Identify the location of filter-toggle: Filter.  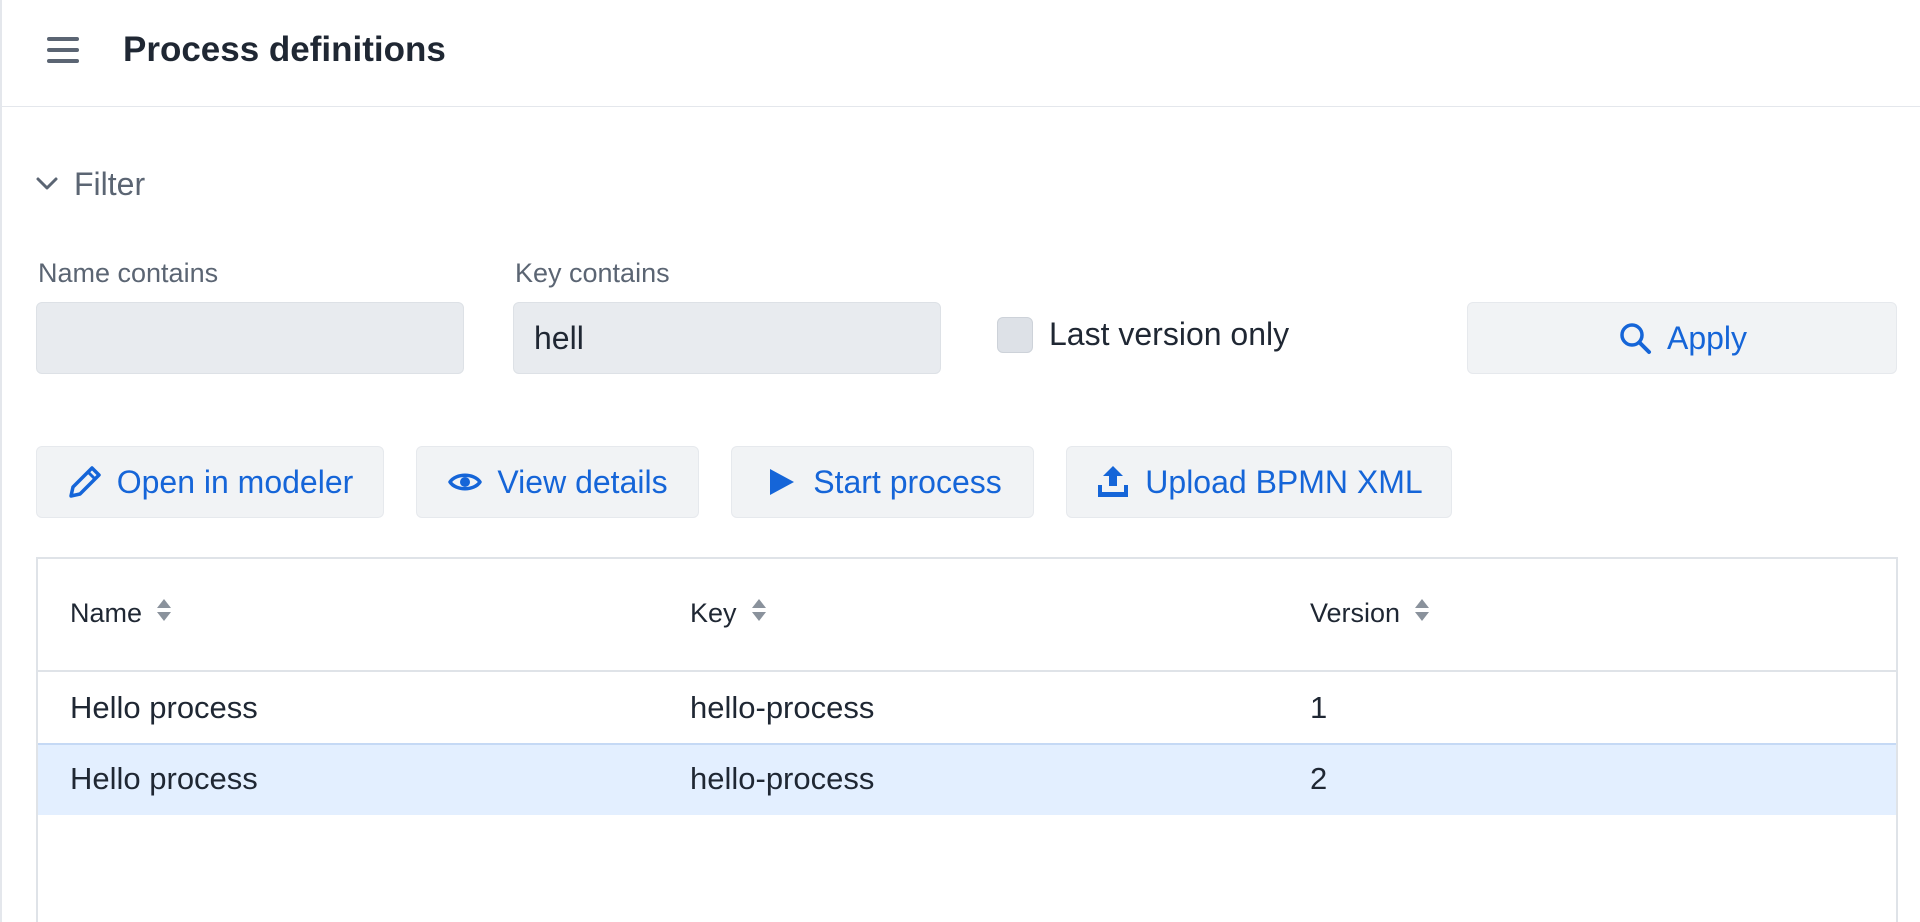
(89, 184).